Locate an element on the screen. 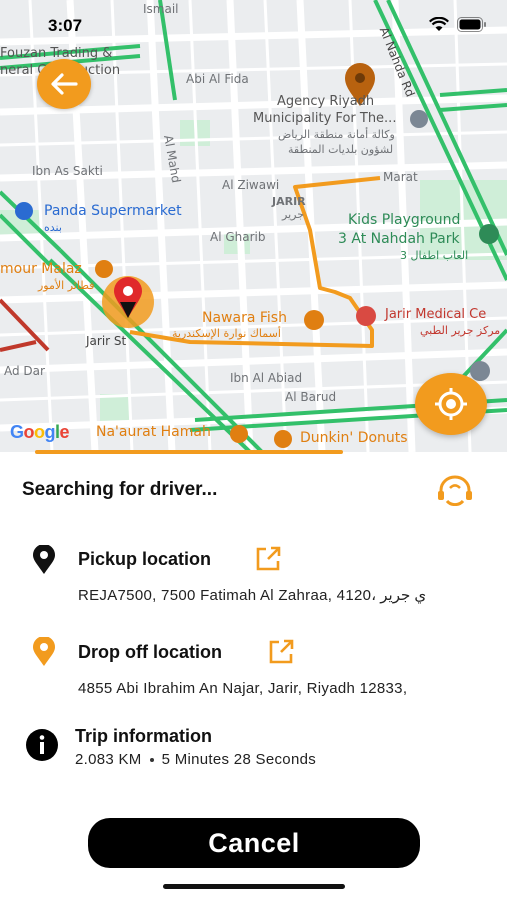 The height and width of the screenshot is (900, 507). support-button is located at coordinates (455, 490).